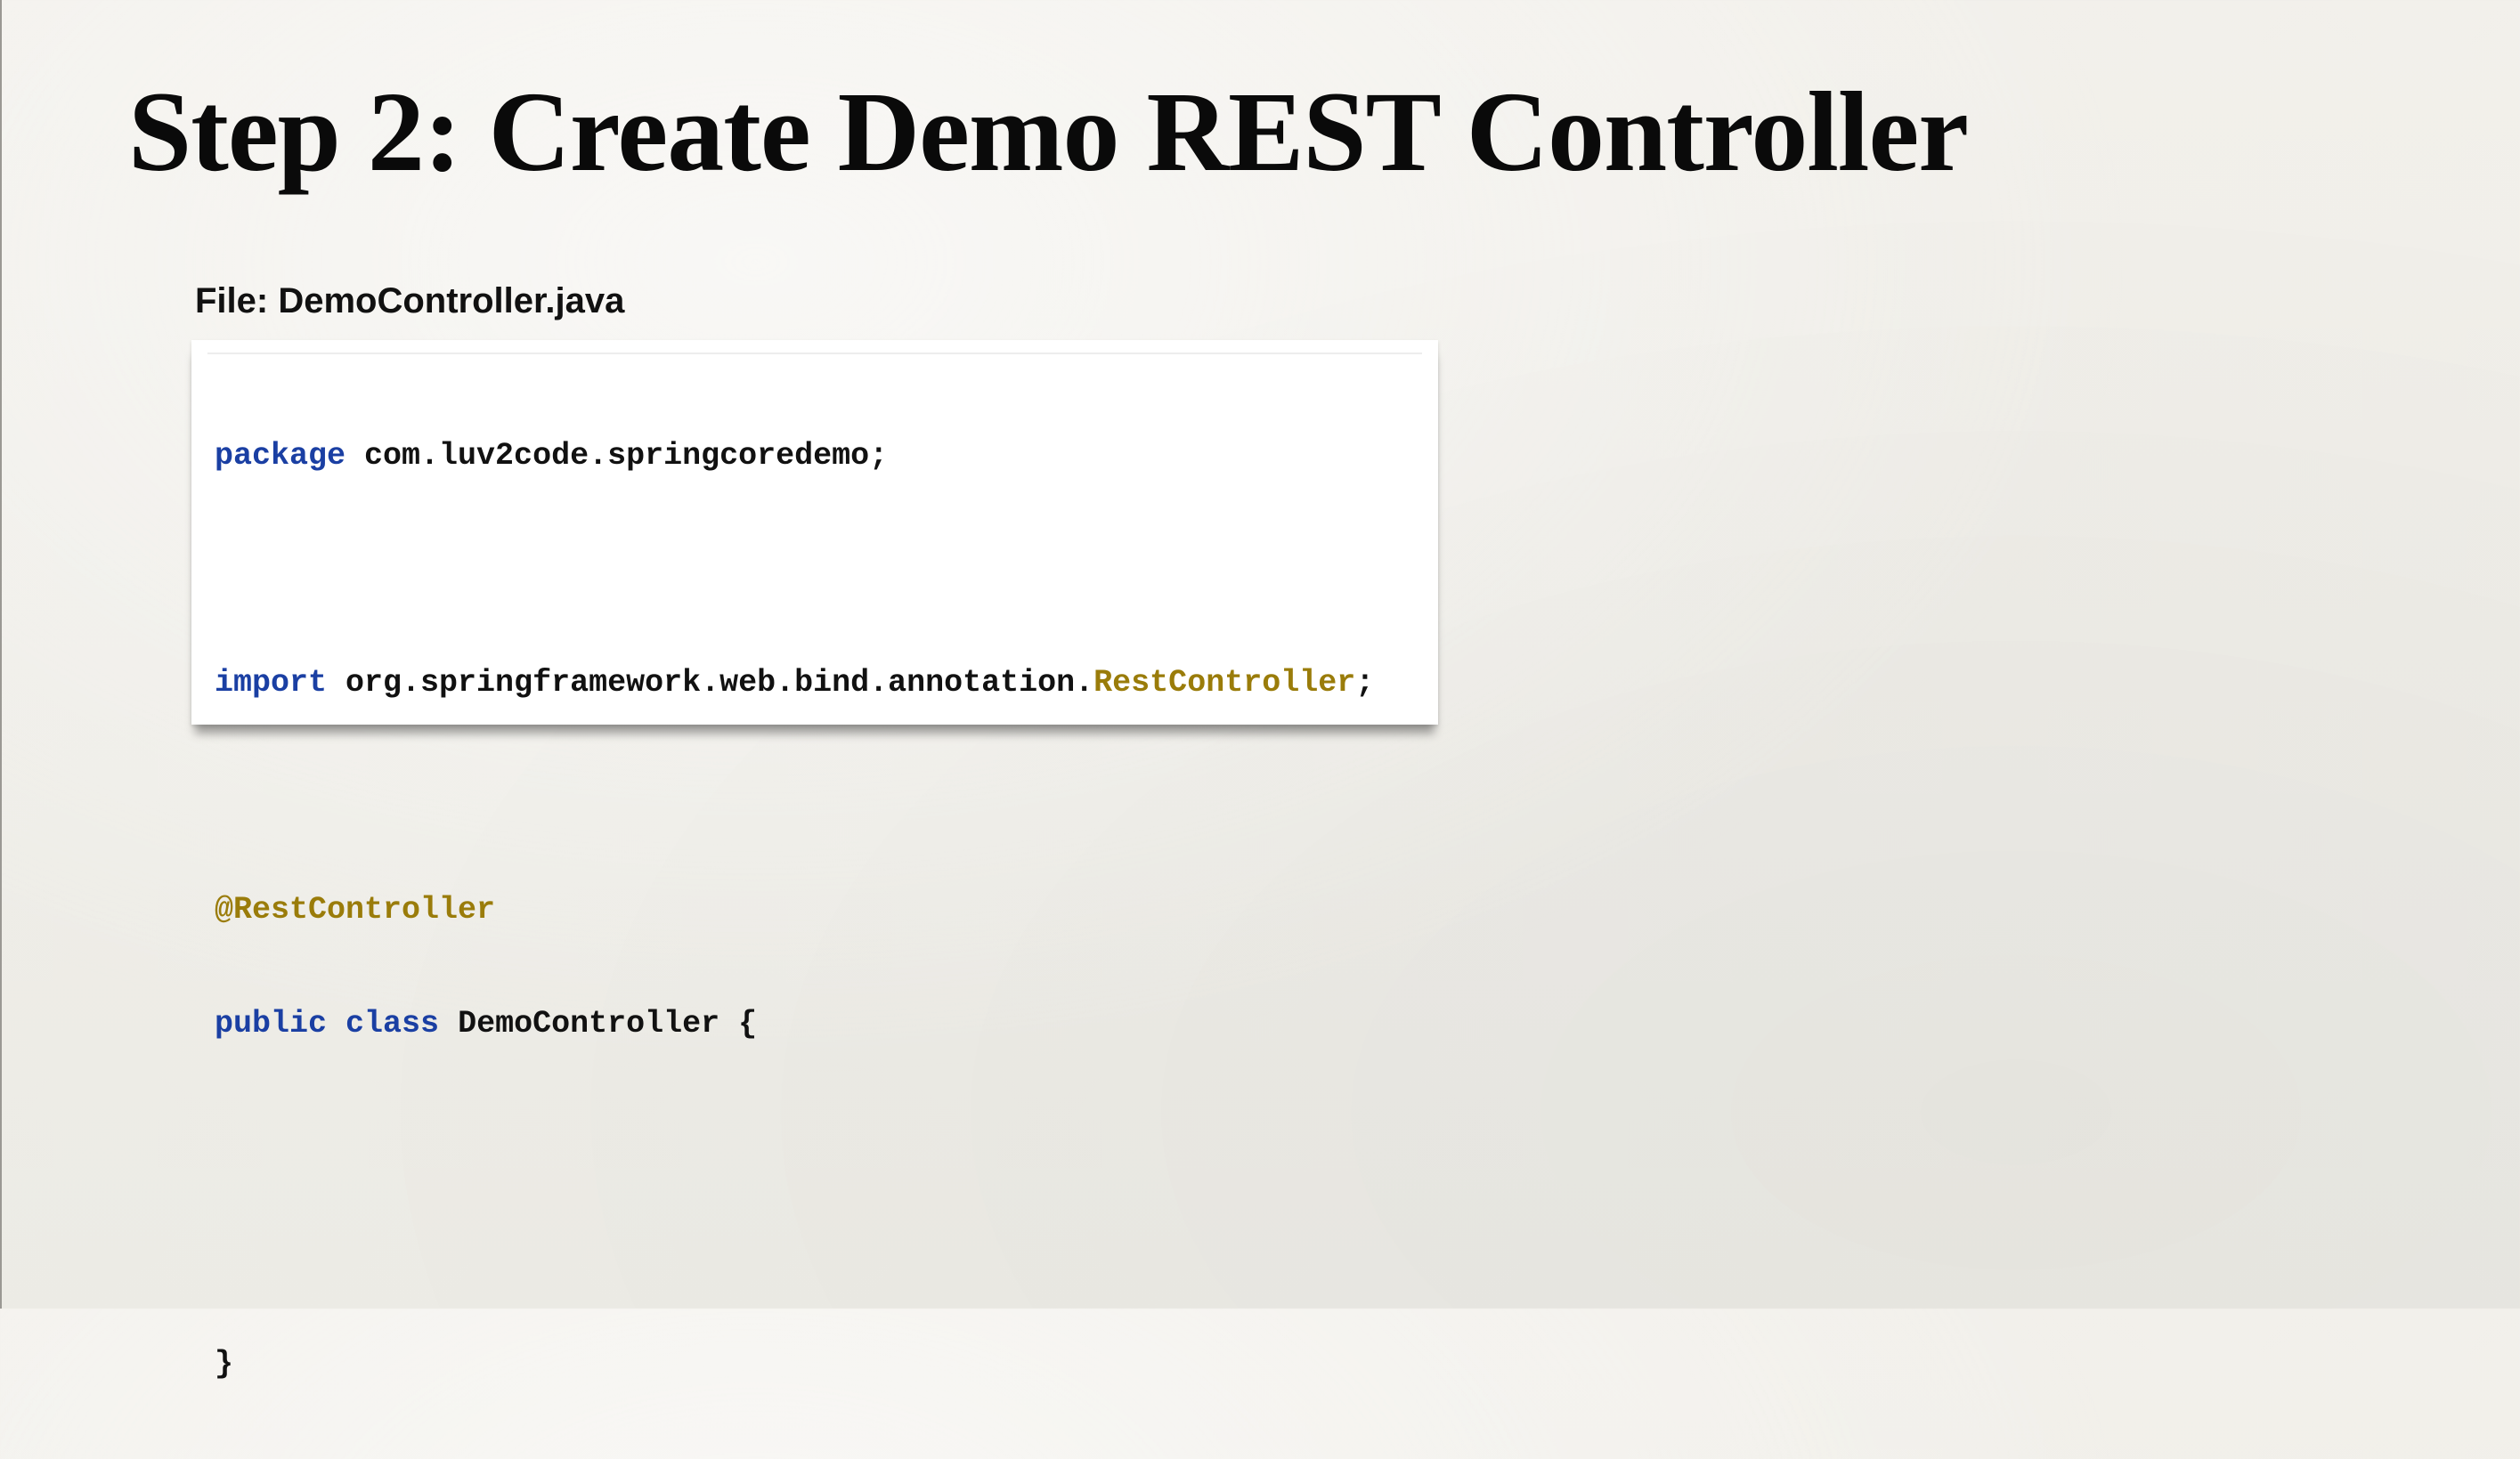  Describe the element at coordinates (392, 1023) in the screenshot. I see `keyword-class: class` at that location.